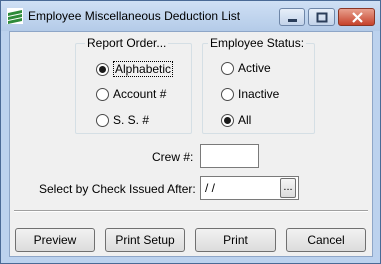 The width and height of the screenshot is (381, 264). I want to click on radio-active: Active, so click(246, 68).